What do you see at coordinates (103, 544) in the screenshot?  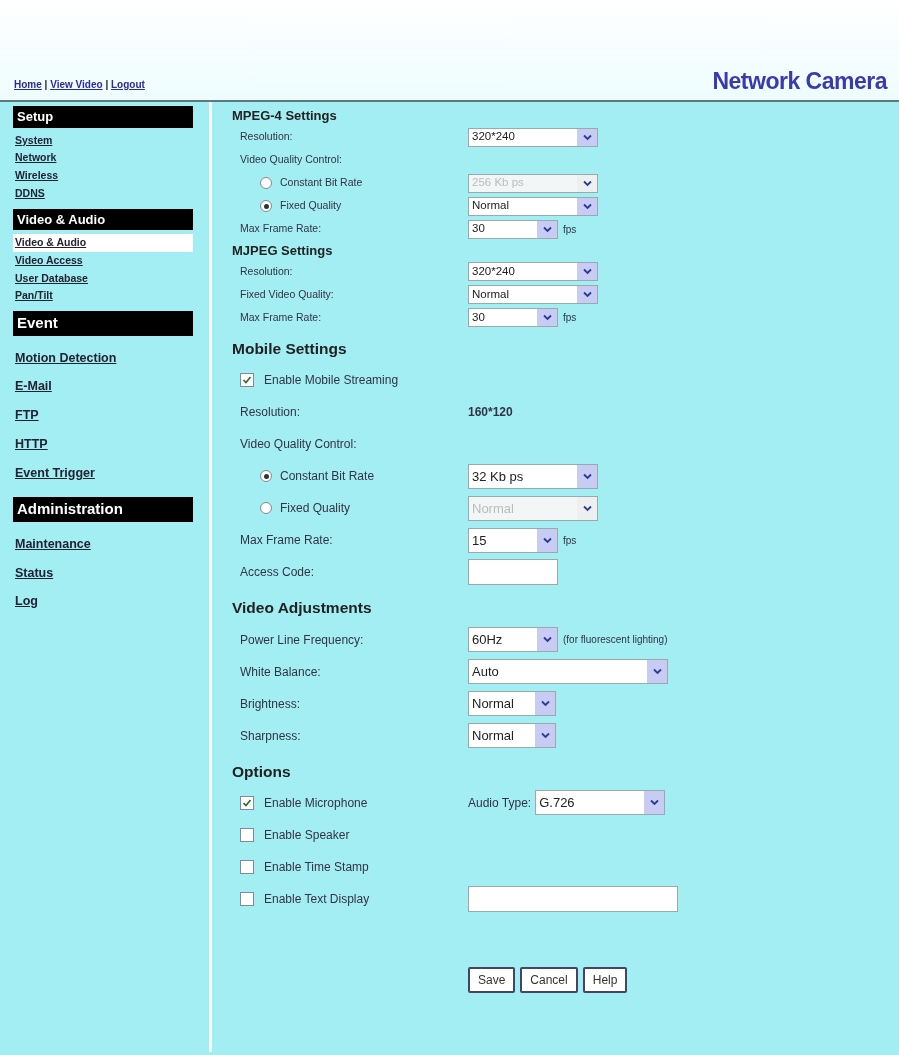 I see `sidebar-item: Maintenance` at bounding box center [103, 544].